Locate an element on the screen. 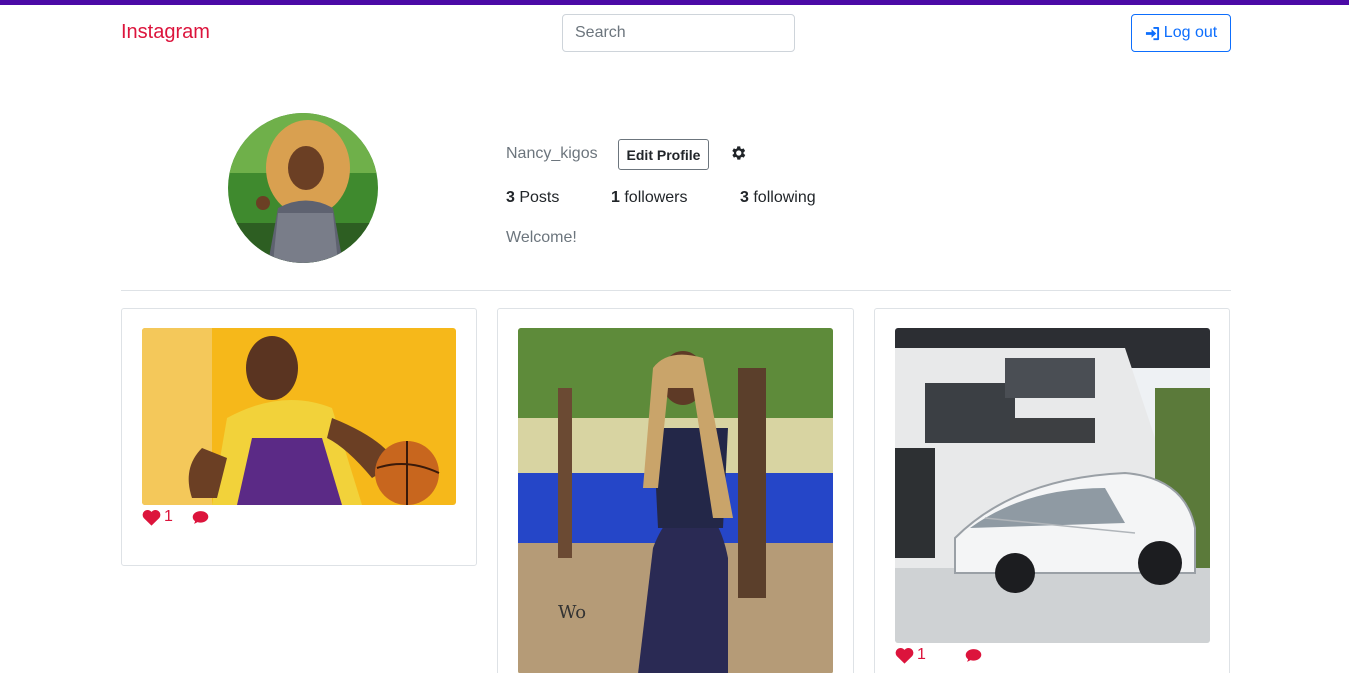  gear-icon is located at coordinates (738, 153).